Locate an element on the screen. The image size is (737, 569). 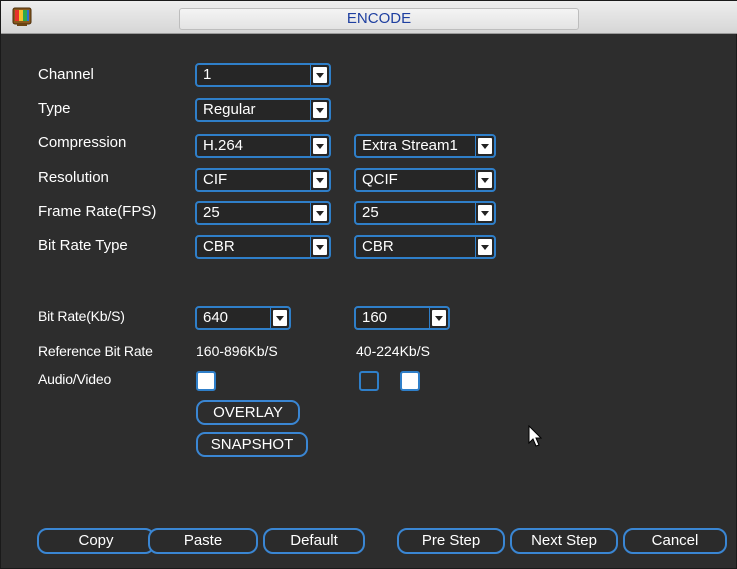
bit-rate-type-select: CBR is located at coordinates (263, 247).